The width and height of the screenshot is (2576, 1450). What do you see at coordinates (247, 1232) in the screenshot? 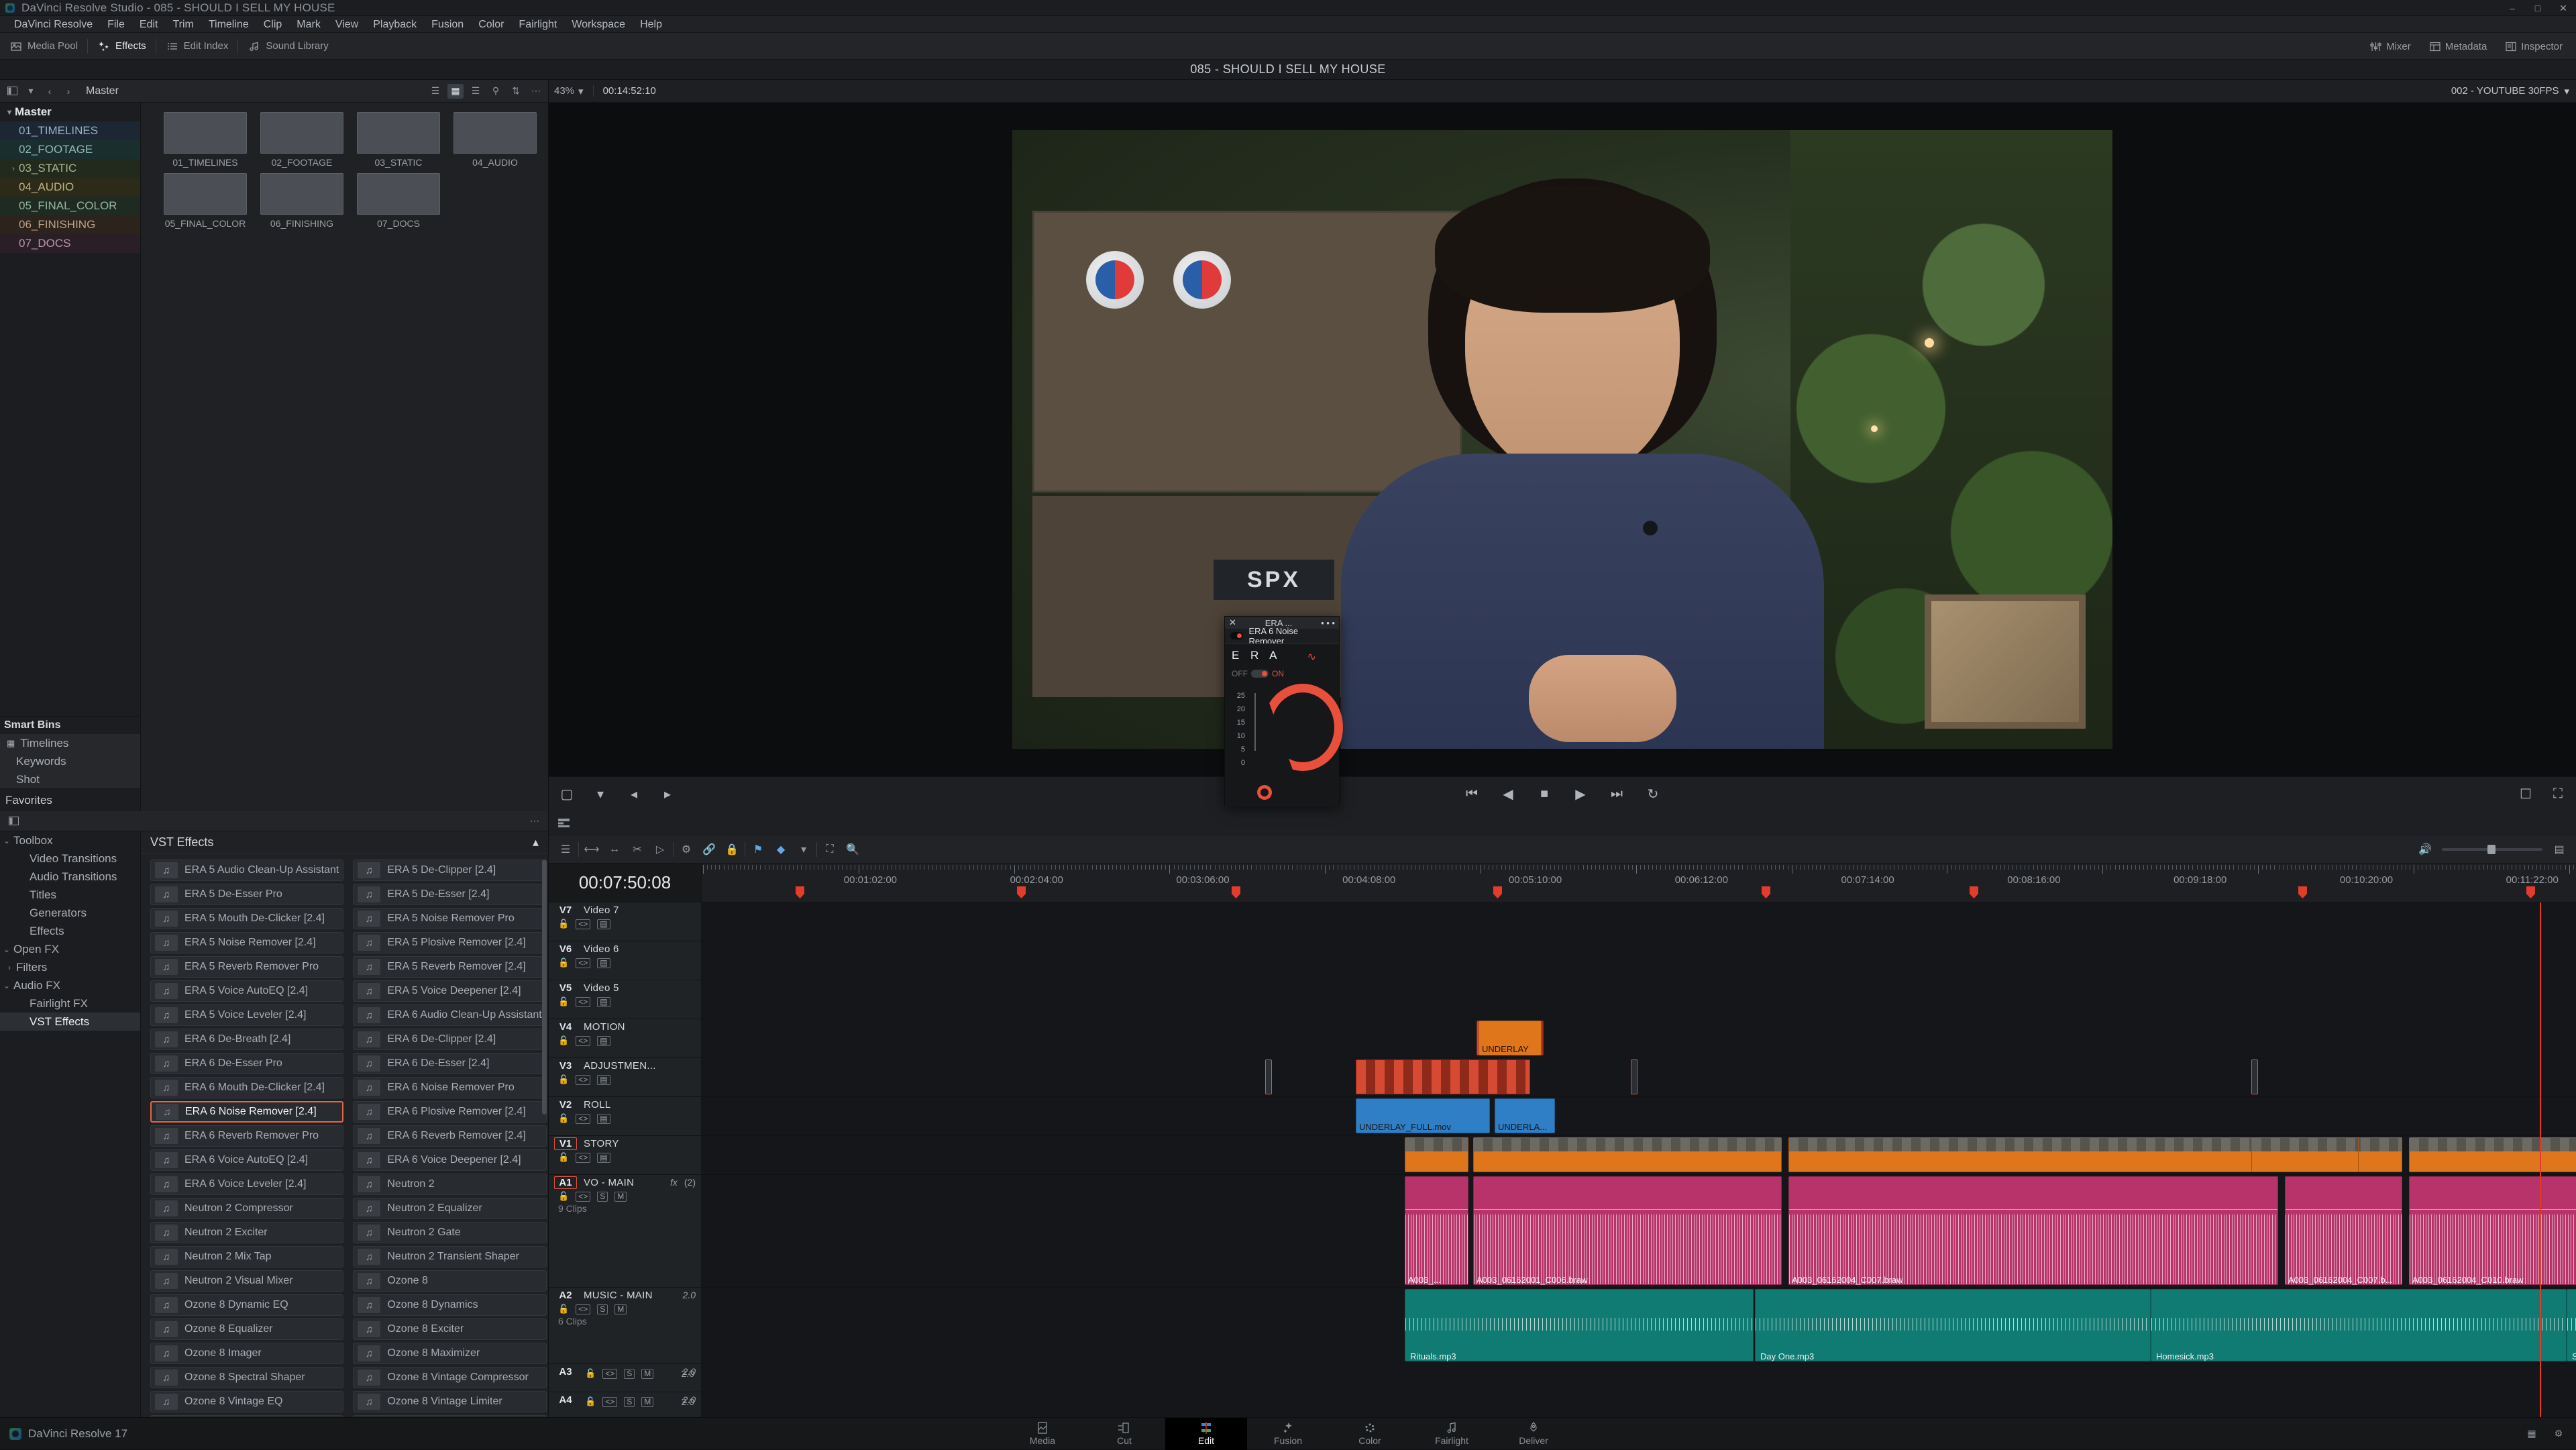
I see `vst-effect-card: ♫ Neutron 2 Exciter` at bounding box center [247, 1232].